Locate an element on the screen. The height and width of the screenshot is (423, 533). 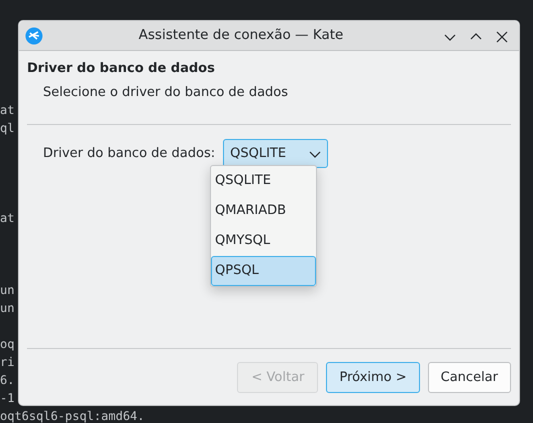
dropdown-option: QPSQL is located at coordinates (263, 271).